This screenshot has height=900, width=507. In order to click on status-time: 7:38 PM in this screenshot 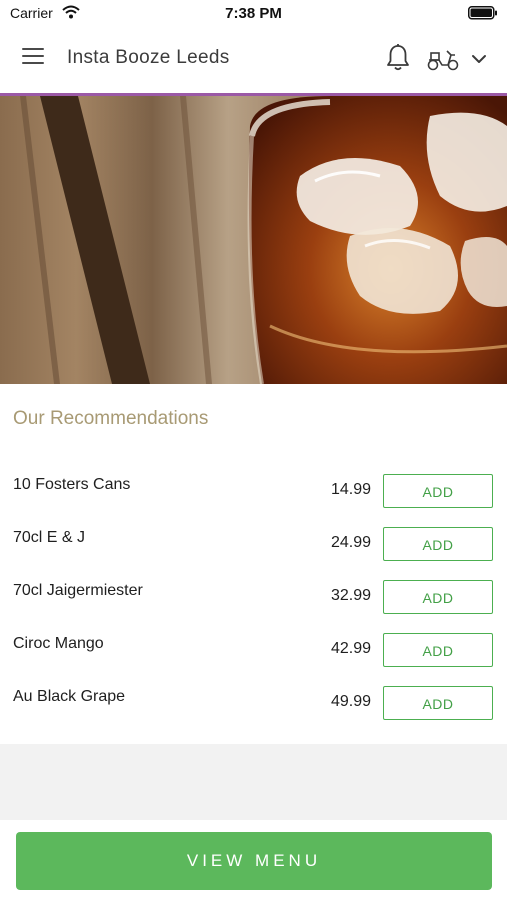, I will do `click(253, 13)`.